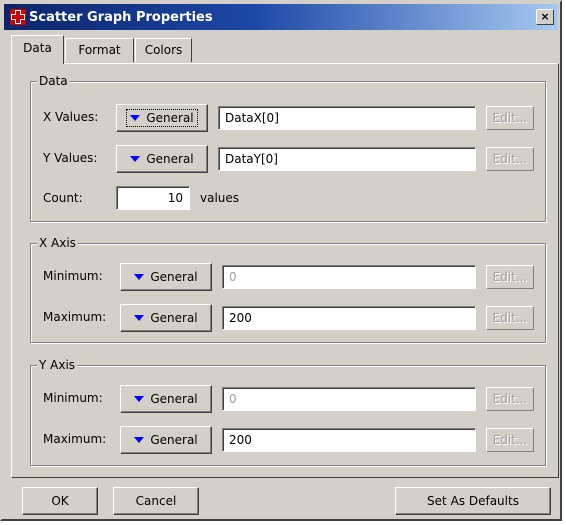 The height and width of the screenshot is (525, 566). Describe the element at coordinates (57, 365) in the screenshot. I see `y-axis-group-legend: Y Axis` at that location.